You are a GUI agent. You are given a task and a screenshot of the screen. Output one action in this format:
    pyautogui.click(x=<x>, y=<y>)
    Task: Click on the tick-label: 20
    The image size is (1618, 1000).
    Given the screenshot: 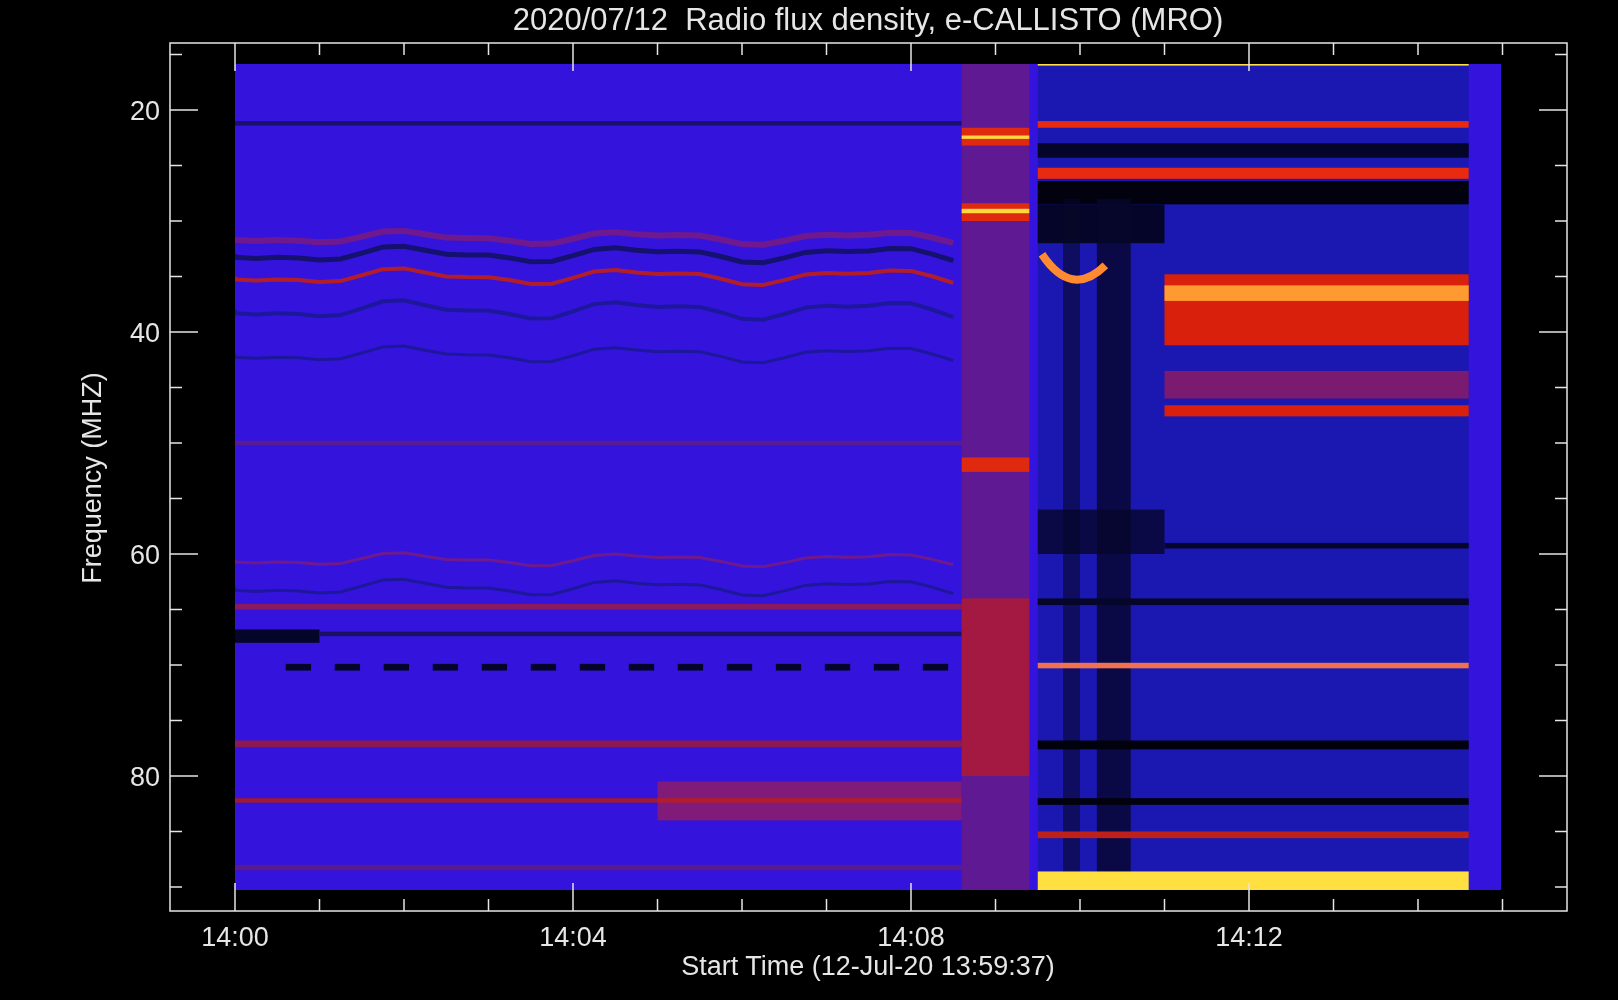 What is the action you would take?
    pyautogui.click(x=144, y=111)
    